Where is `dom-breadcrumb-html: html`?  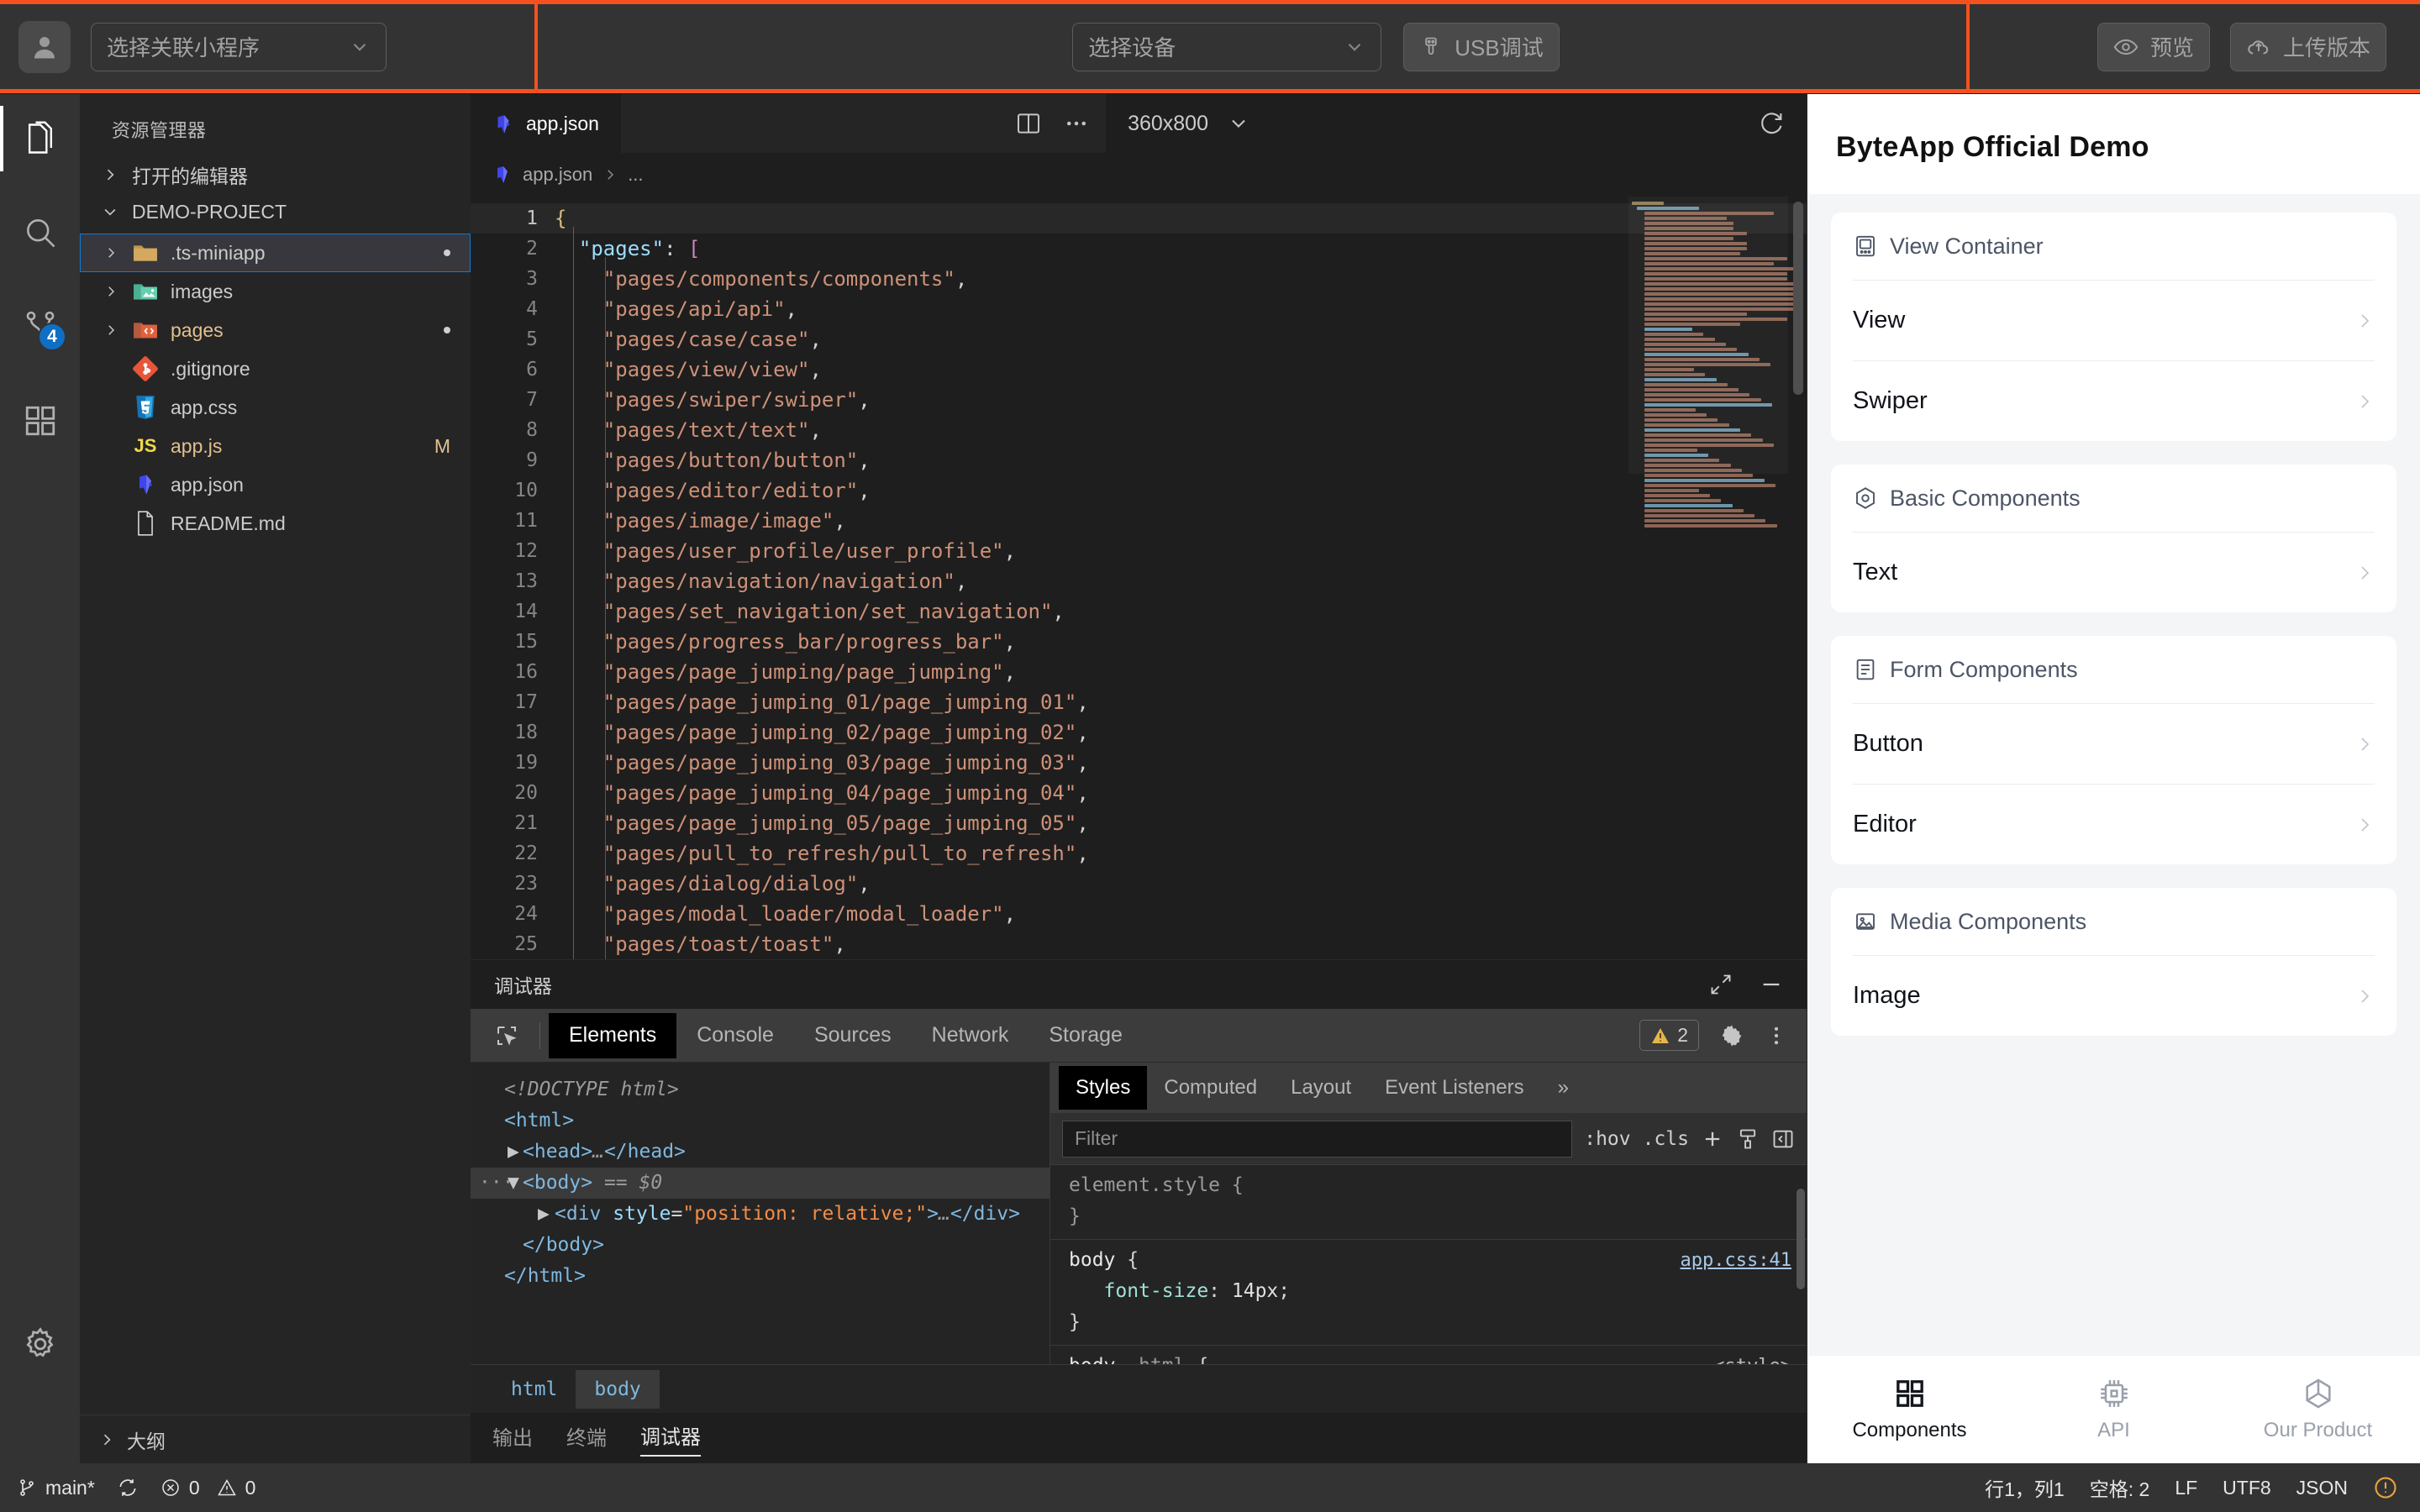
dom-breadcrumb-html: html is located at coordinates (534, 1389).